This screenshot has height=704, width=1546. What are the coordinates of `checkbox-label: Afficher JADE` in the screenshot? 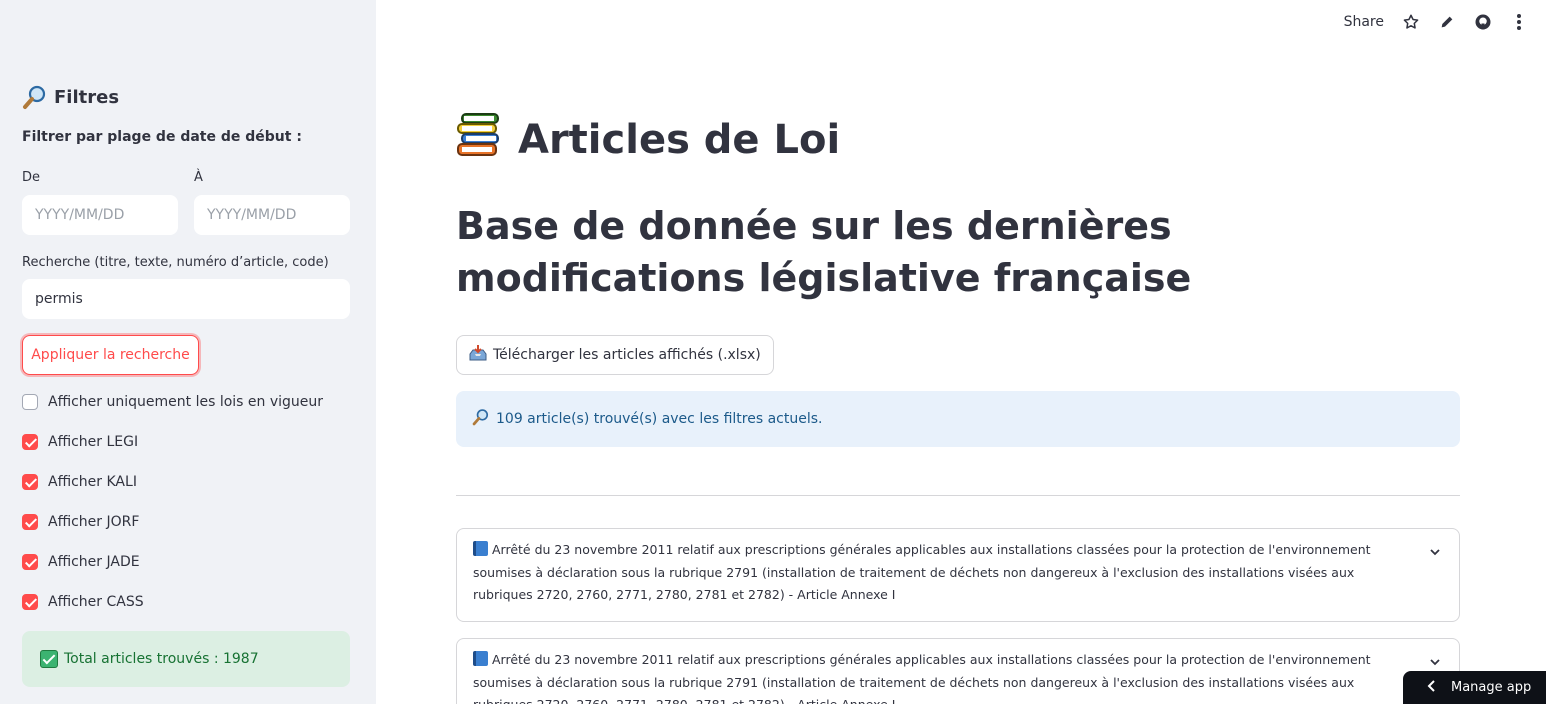 It's located at (94, 562).